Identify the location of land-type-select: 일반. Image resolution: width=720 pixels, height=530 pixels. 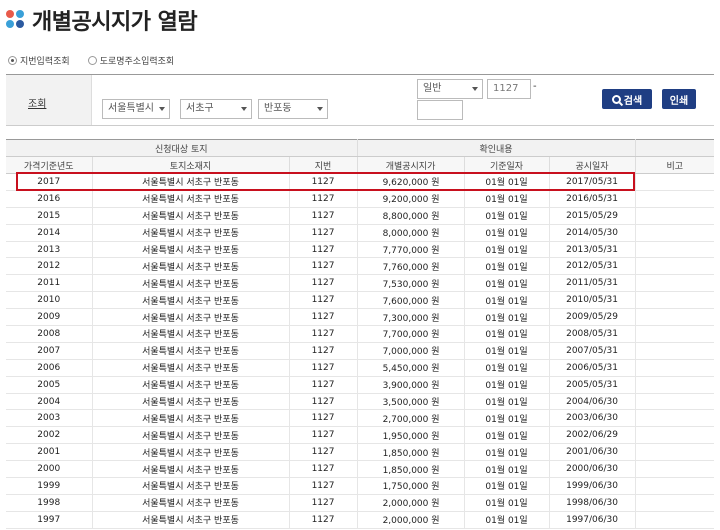
(450, 89).